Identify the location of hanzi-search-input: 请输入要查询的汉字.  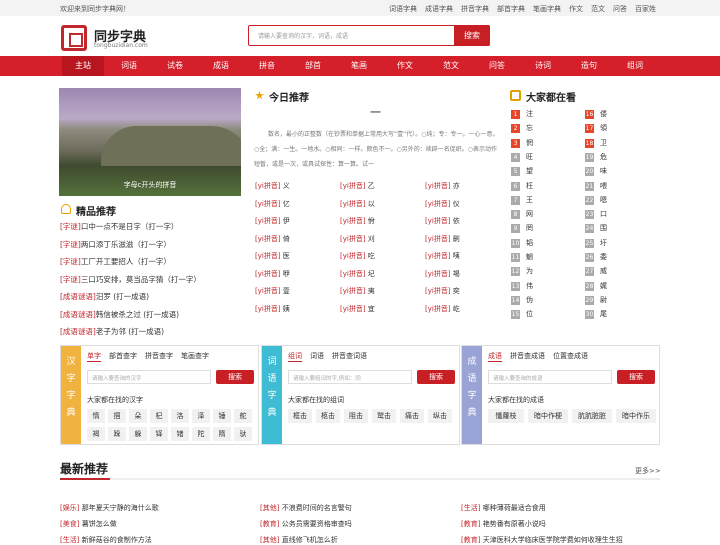
(149, 377).